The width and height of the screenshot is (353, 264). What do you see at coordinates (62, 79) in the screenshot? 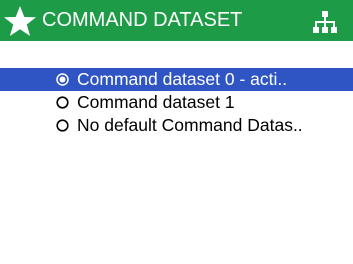
I see `radio-selected-icon` at bounding box center [62, 79].